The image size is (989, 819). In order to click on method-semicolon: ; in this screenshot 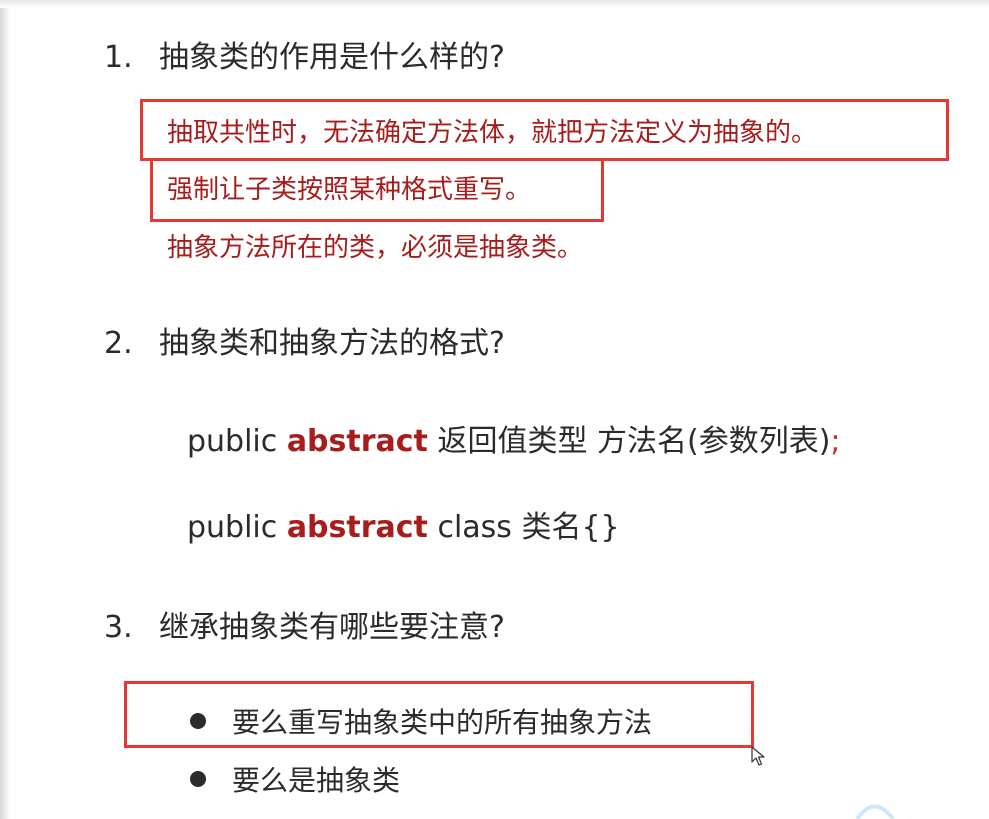, I will do `click(835, 441)`.